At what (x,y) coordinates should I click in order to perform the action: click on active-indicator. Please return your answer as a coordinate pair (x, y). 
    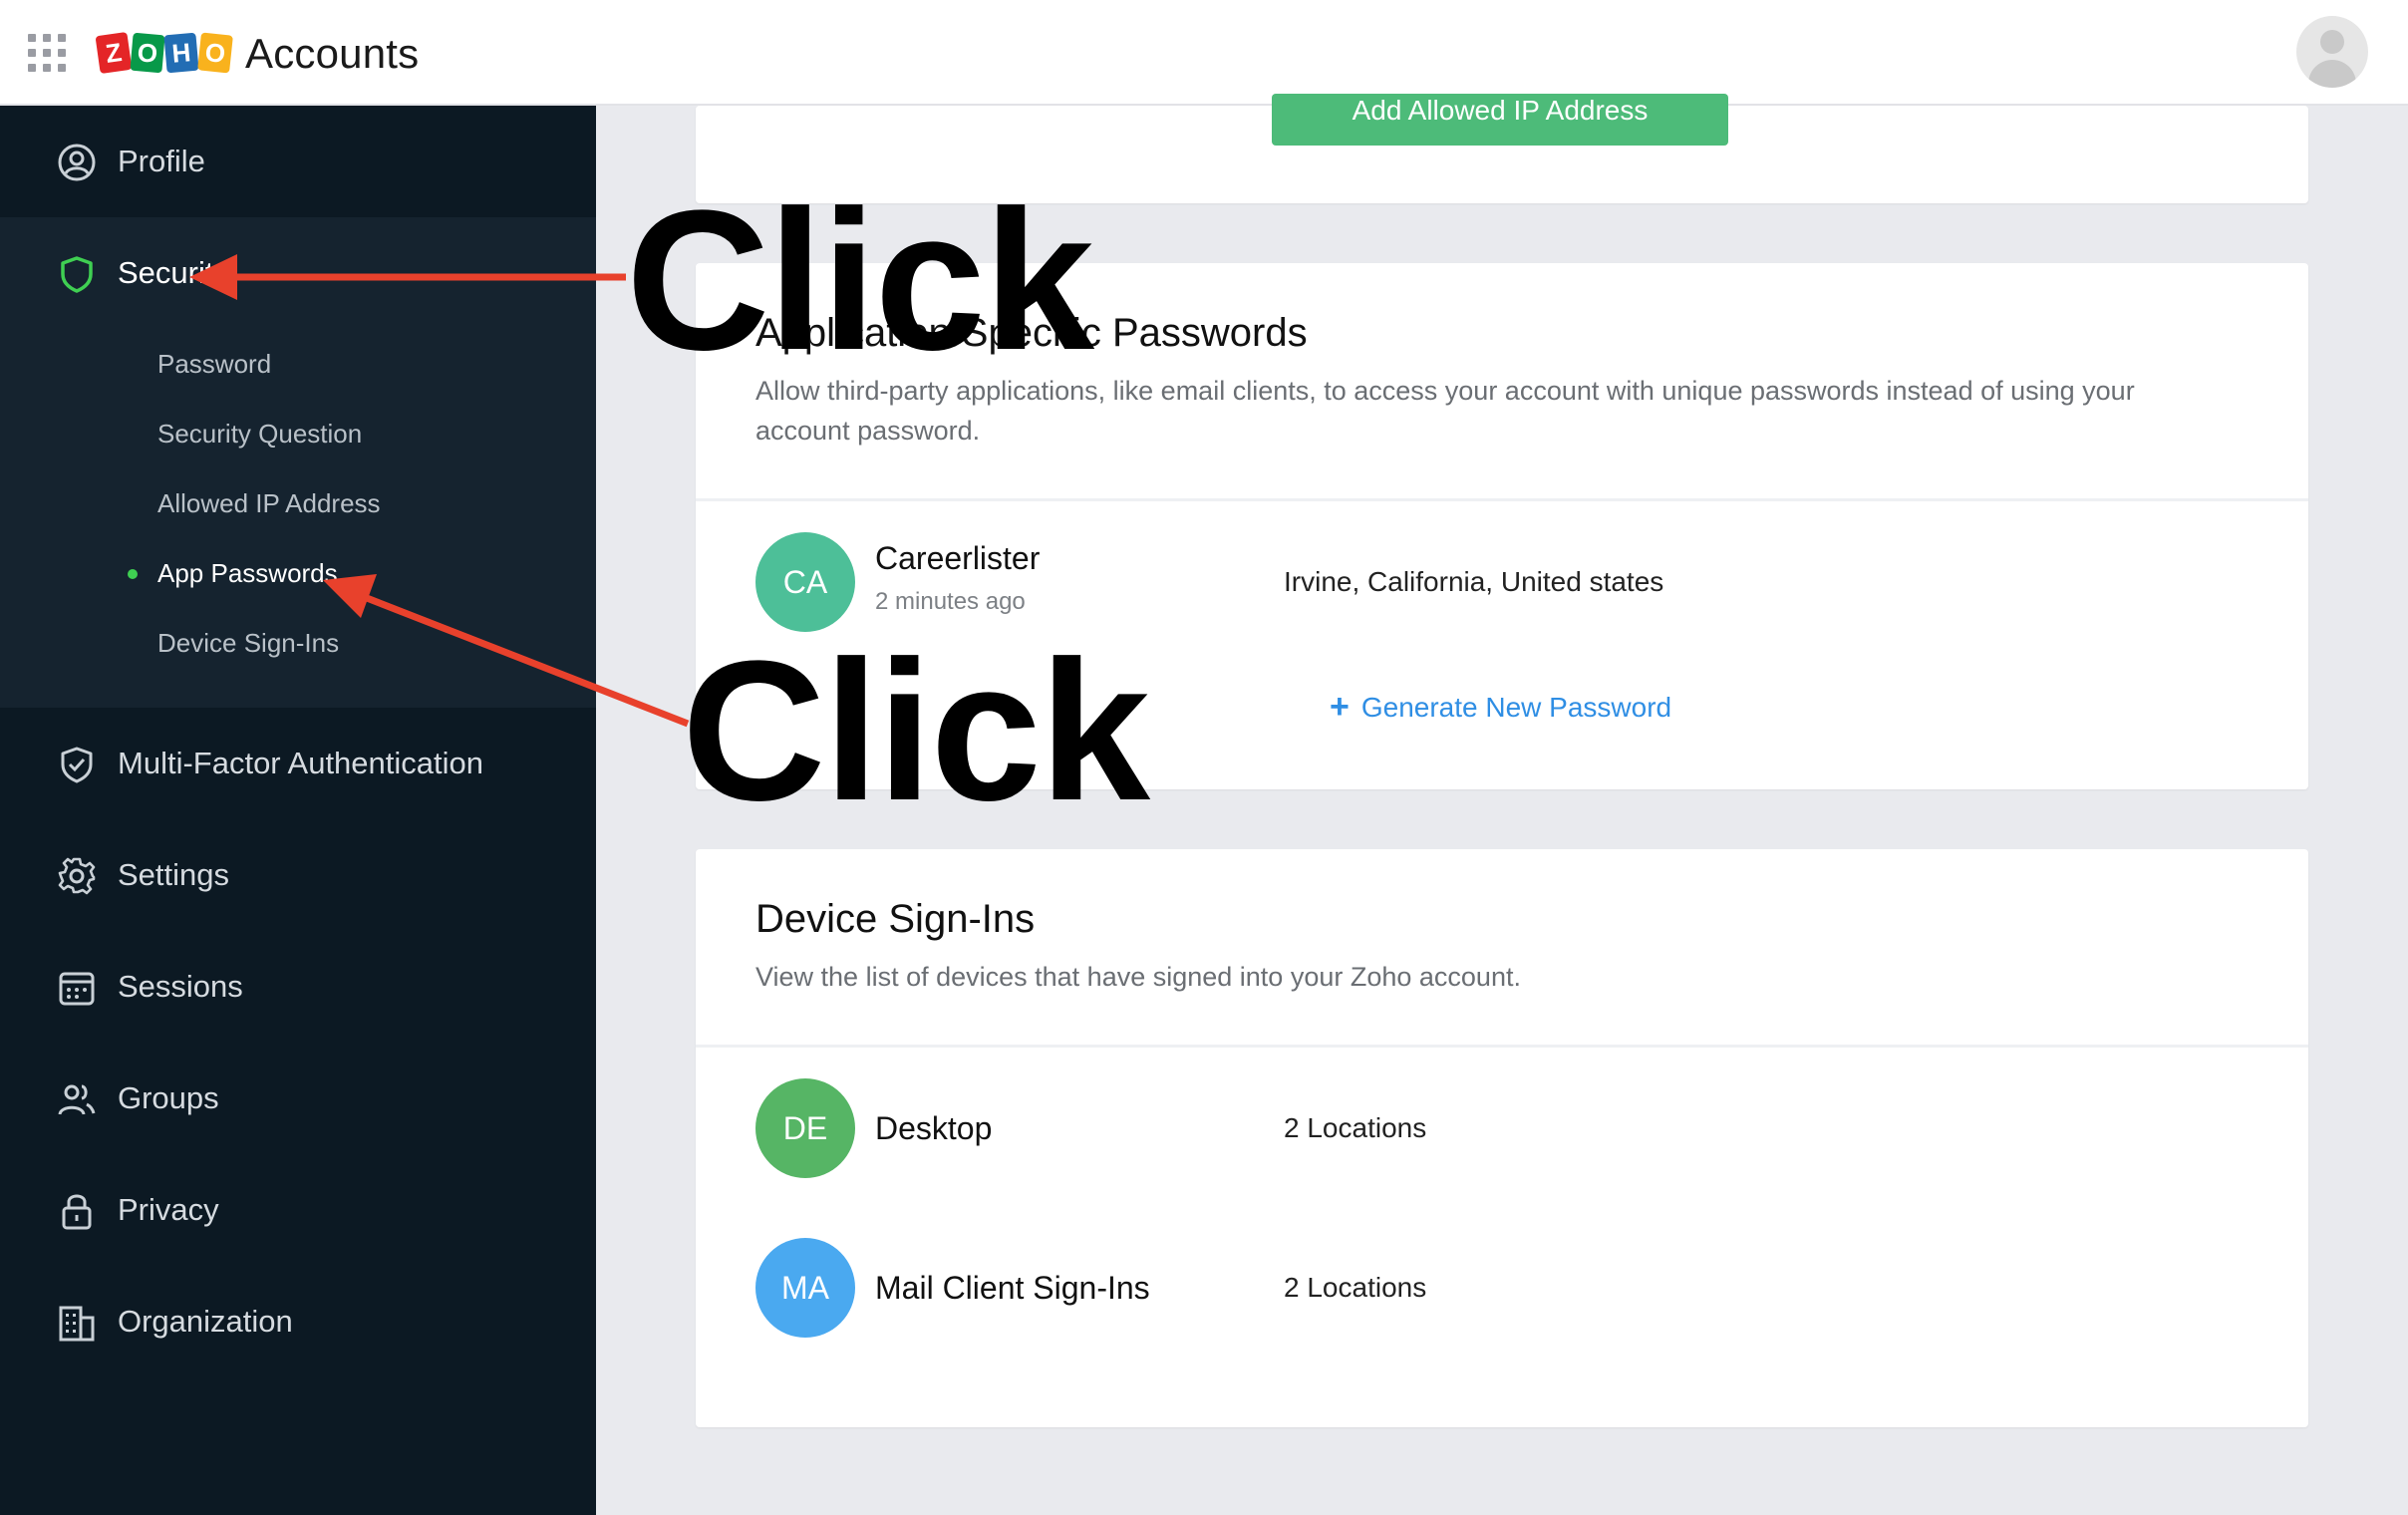
    Looking at the image, I should click on (133, 574).